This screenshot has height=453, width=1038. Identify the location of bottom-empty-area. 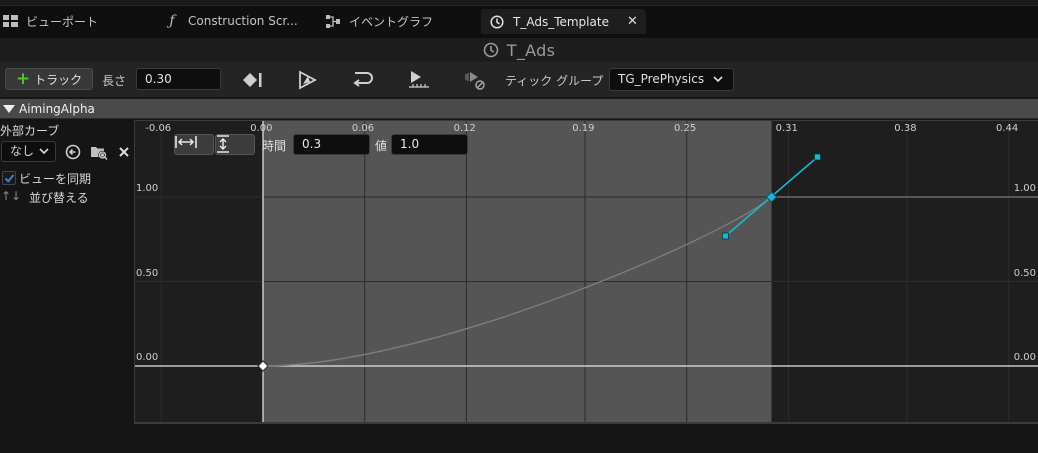
(519, 438).